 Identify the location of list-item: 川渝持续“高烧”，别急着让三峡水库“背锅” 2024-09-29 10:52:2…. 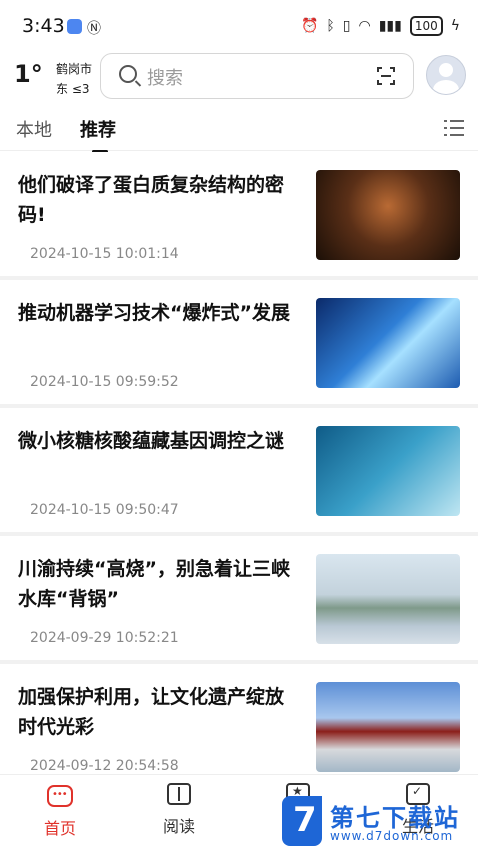
(239, 598).